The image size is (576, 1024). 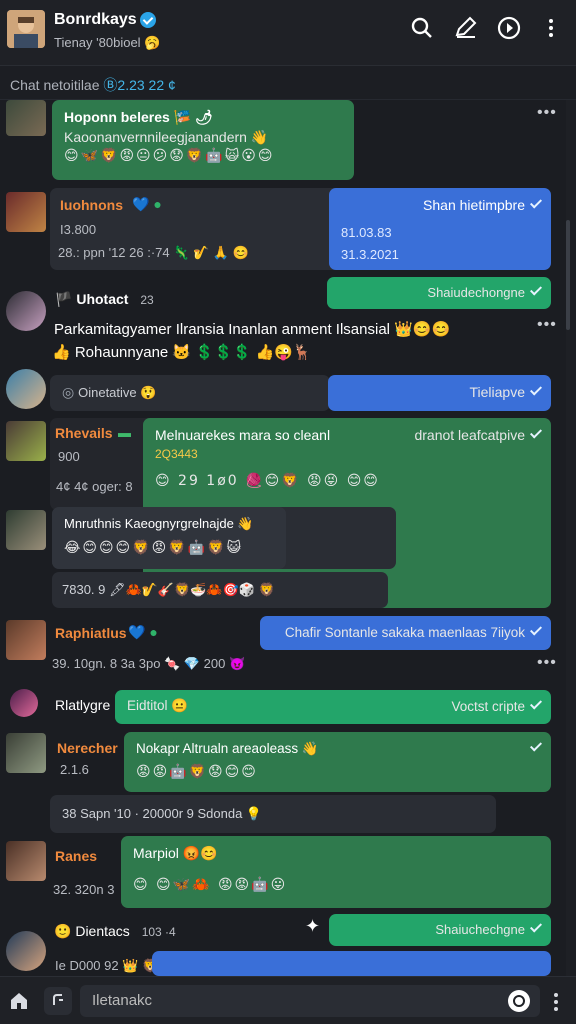 I want to click on sender-name: Nerecher, so click(x=87, y=748).